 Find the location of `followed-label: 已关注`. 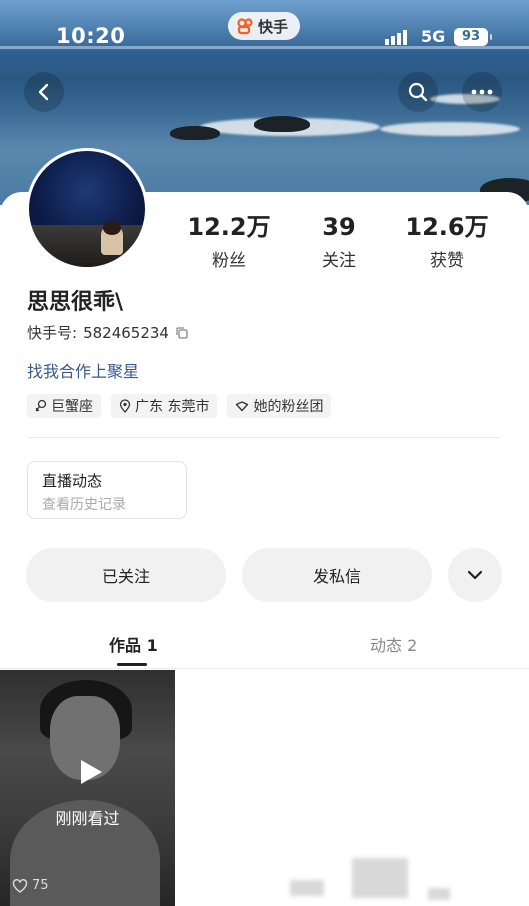

followed-label: 已关注 is located at coordinates (125, 576).